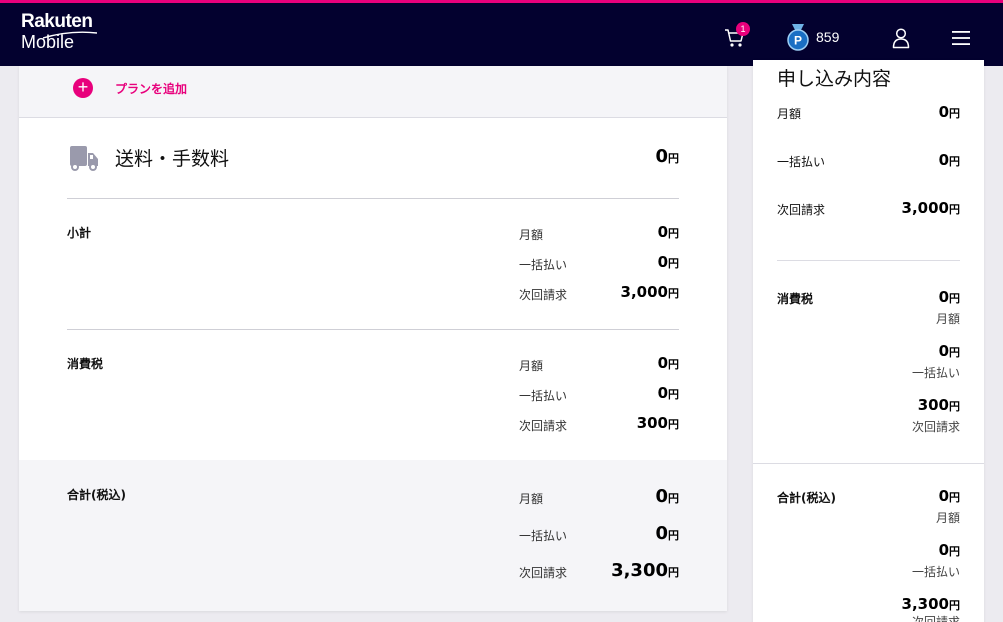 This screenshot has height=622, width=1003. I want to click on menu-icon, so click(961, 38).